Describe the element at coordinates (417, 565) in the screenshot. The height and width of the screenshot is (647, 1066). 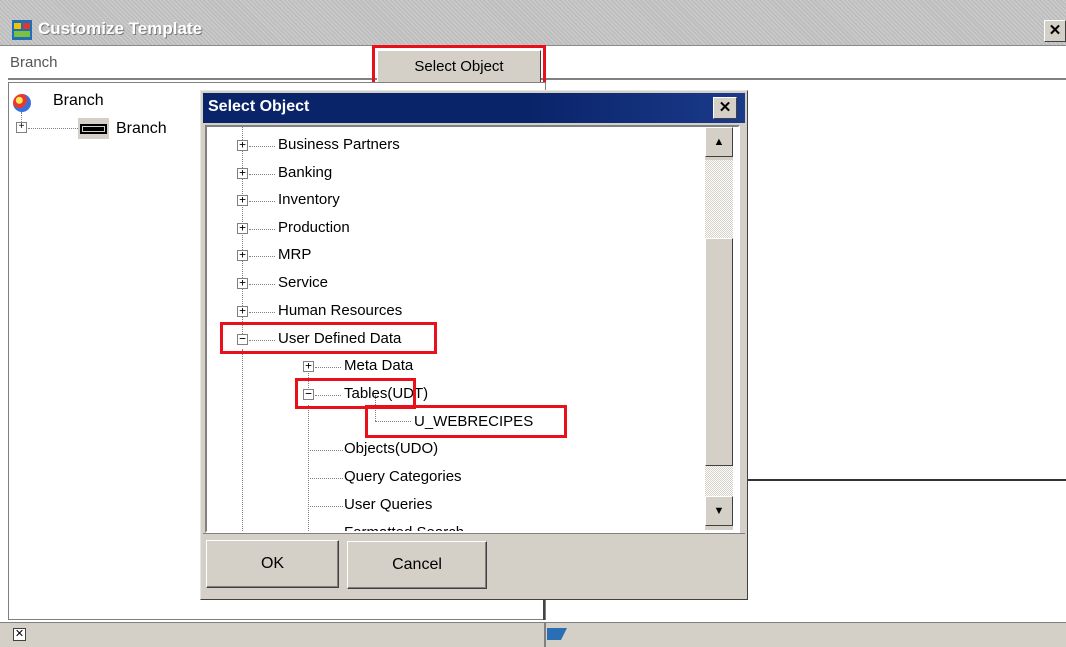
I see `cancel-button: Cancel` at that location.